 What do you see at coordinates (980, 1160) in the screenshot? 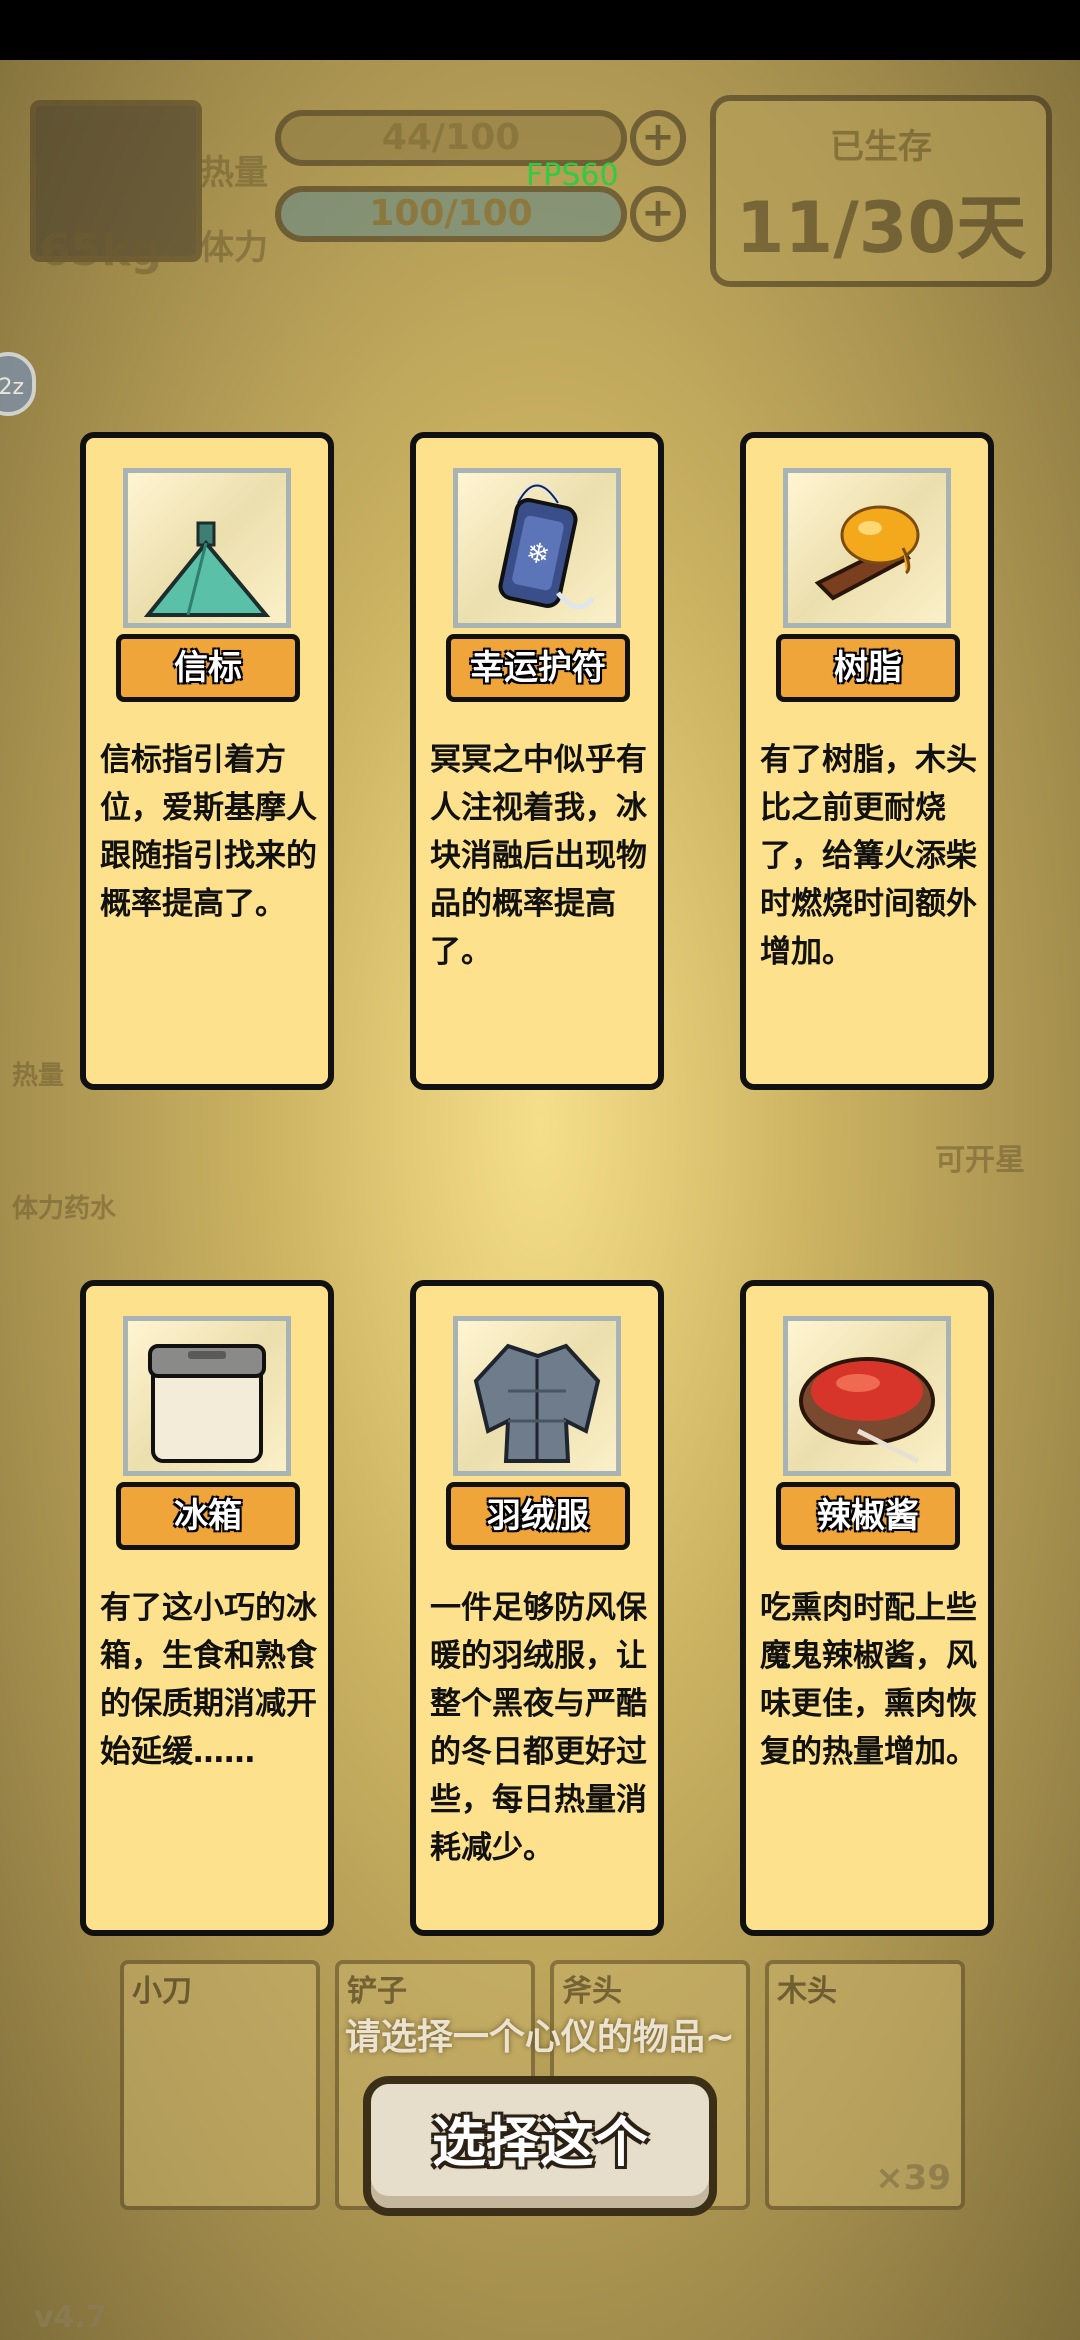
I see `bg-openable-label: 可开星` at bounding box center [980, 1160].